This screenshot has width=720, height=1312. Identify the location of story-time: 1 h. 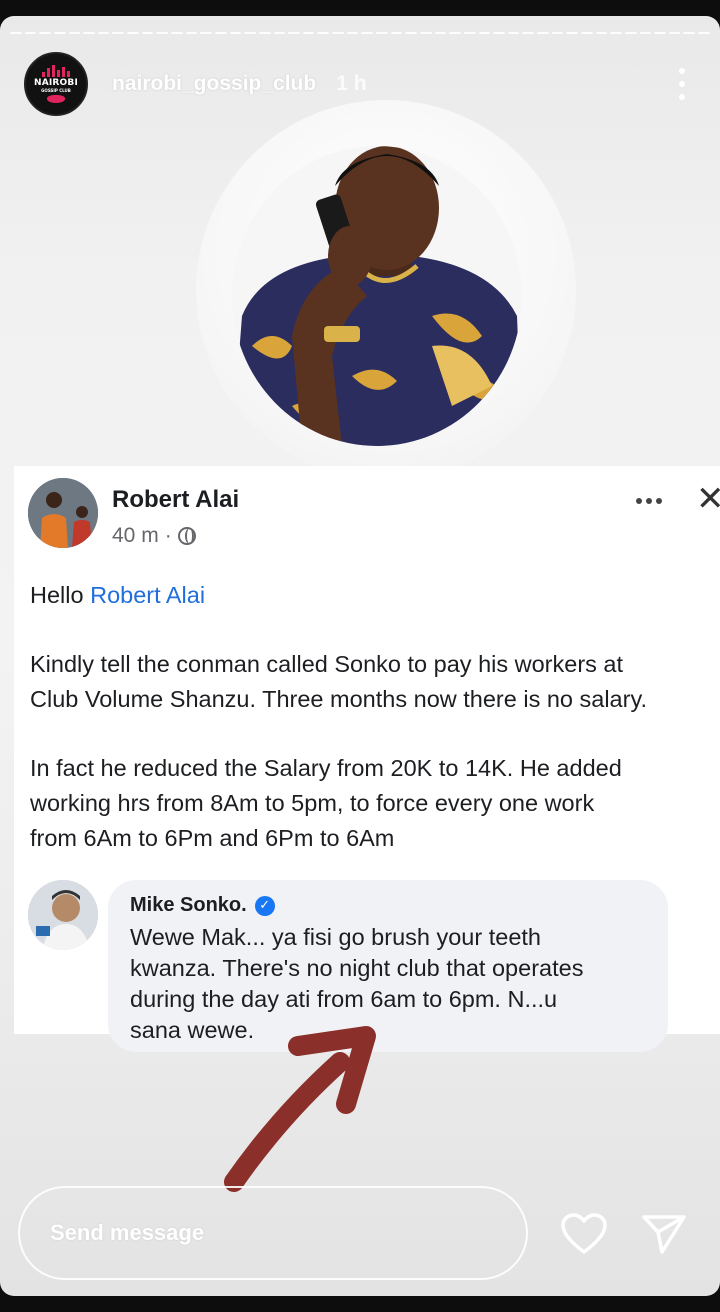
(351, 83).